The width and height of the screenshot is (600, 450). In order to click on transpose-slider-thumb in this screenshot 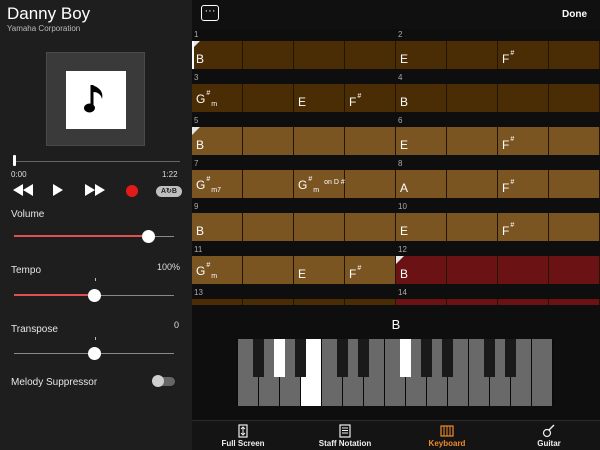, I will do `click(94, 353)`.